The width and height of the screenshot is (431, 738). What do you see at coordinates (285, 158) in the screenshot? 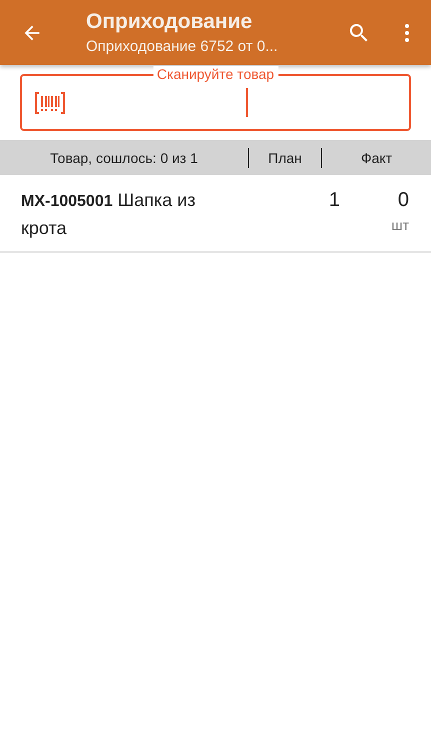
I see `column-header: План` at bounding box center [285, 158].